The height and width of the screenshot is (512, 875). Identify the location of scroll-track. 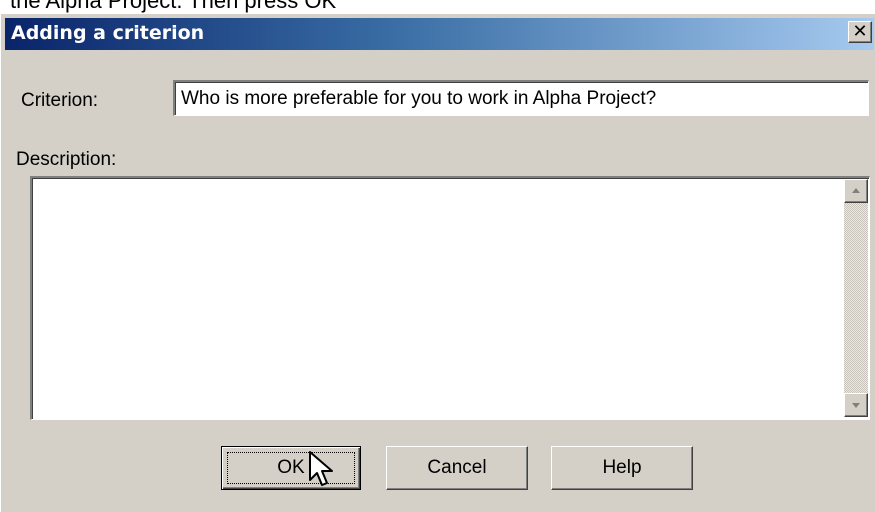
(856, 298).